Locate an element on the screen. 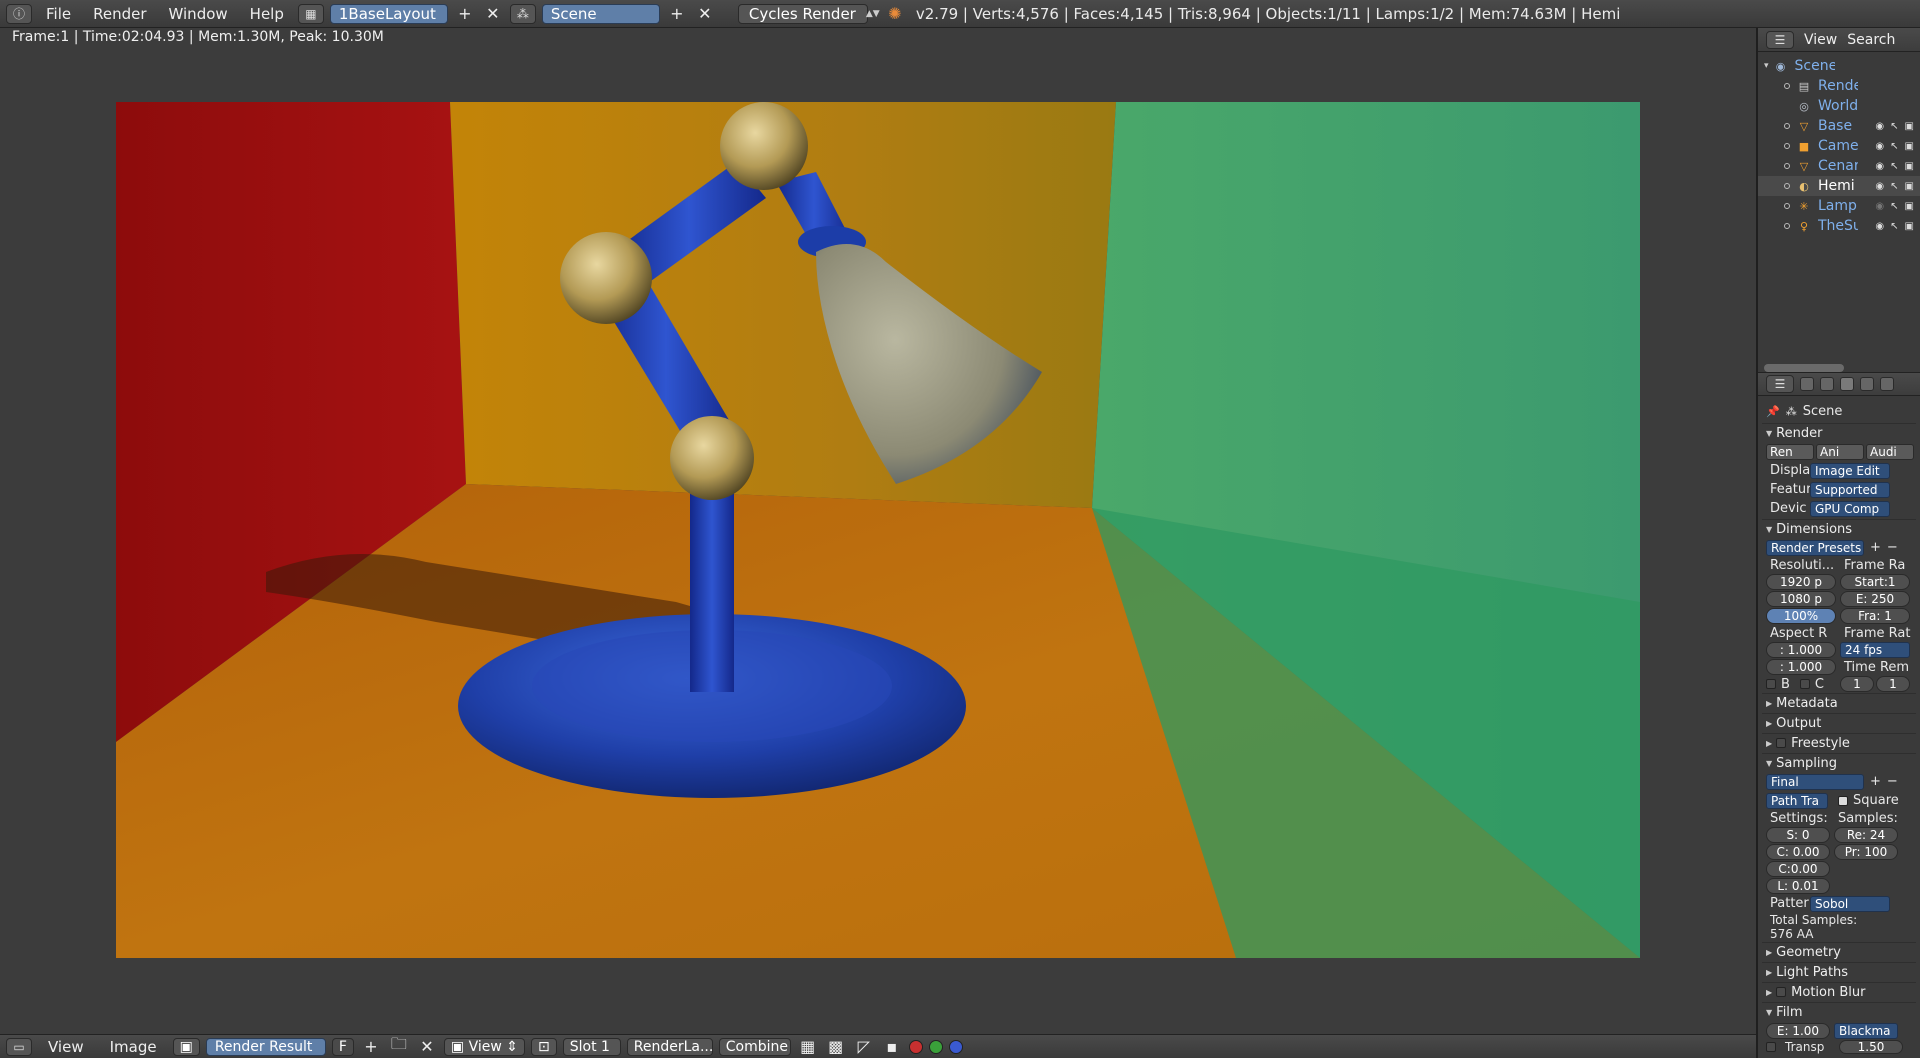 The width and height of the screenshot is (1920, 1058). outliner-scrollbar is located at coordinates (1804, 368).